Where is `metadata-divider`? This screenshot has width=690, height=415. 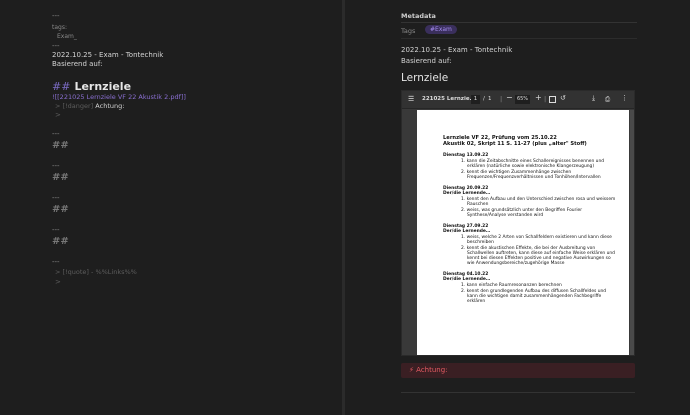
metadata-divider is located at coordinates (519, 22).